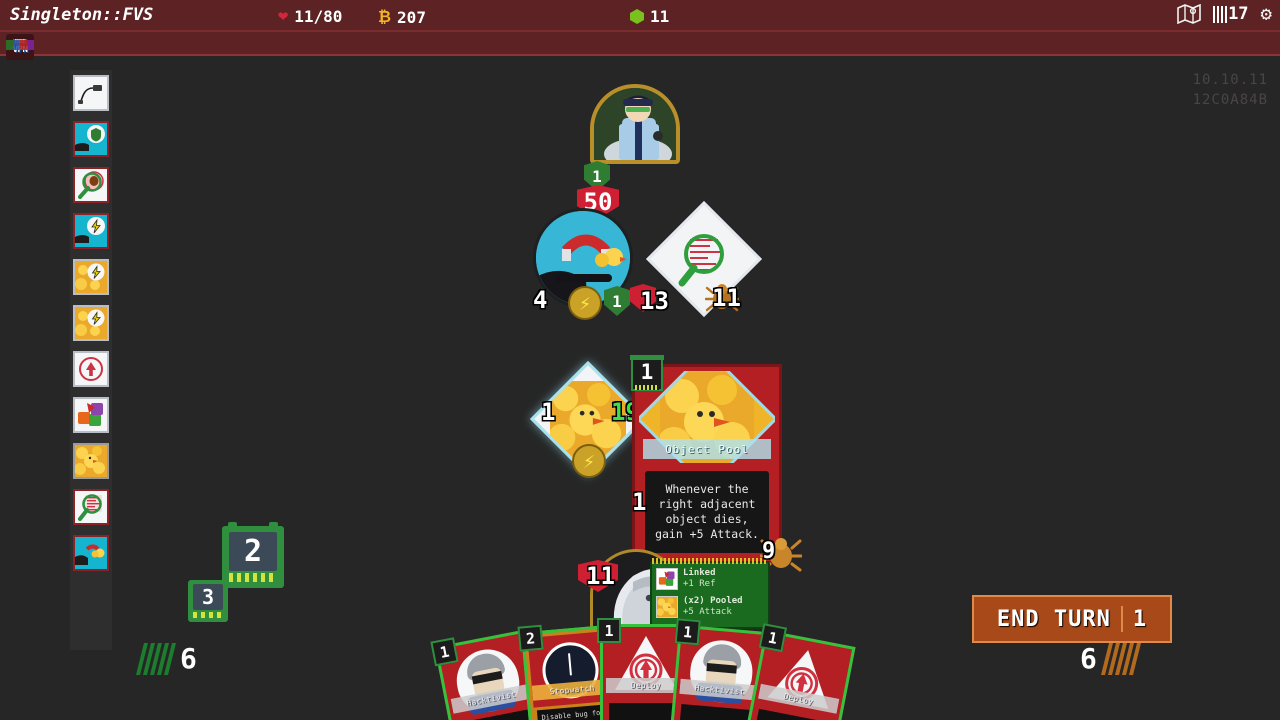 This screenshot has height=720, width=1280. What do you see at coordinates (208, 597) in the screenshot?
I see `memory-chip-small-value: 3` at bounding box center [208, 597].